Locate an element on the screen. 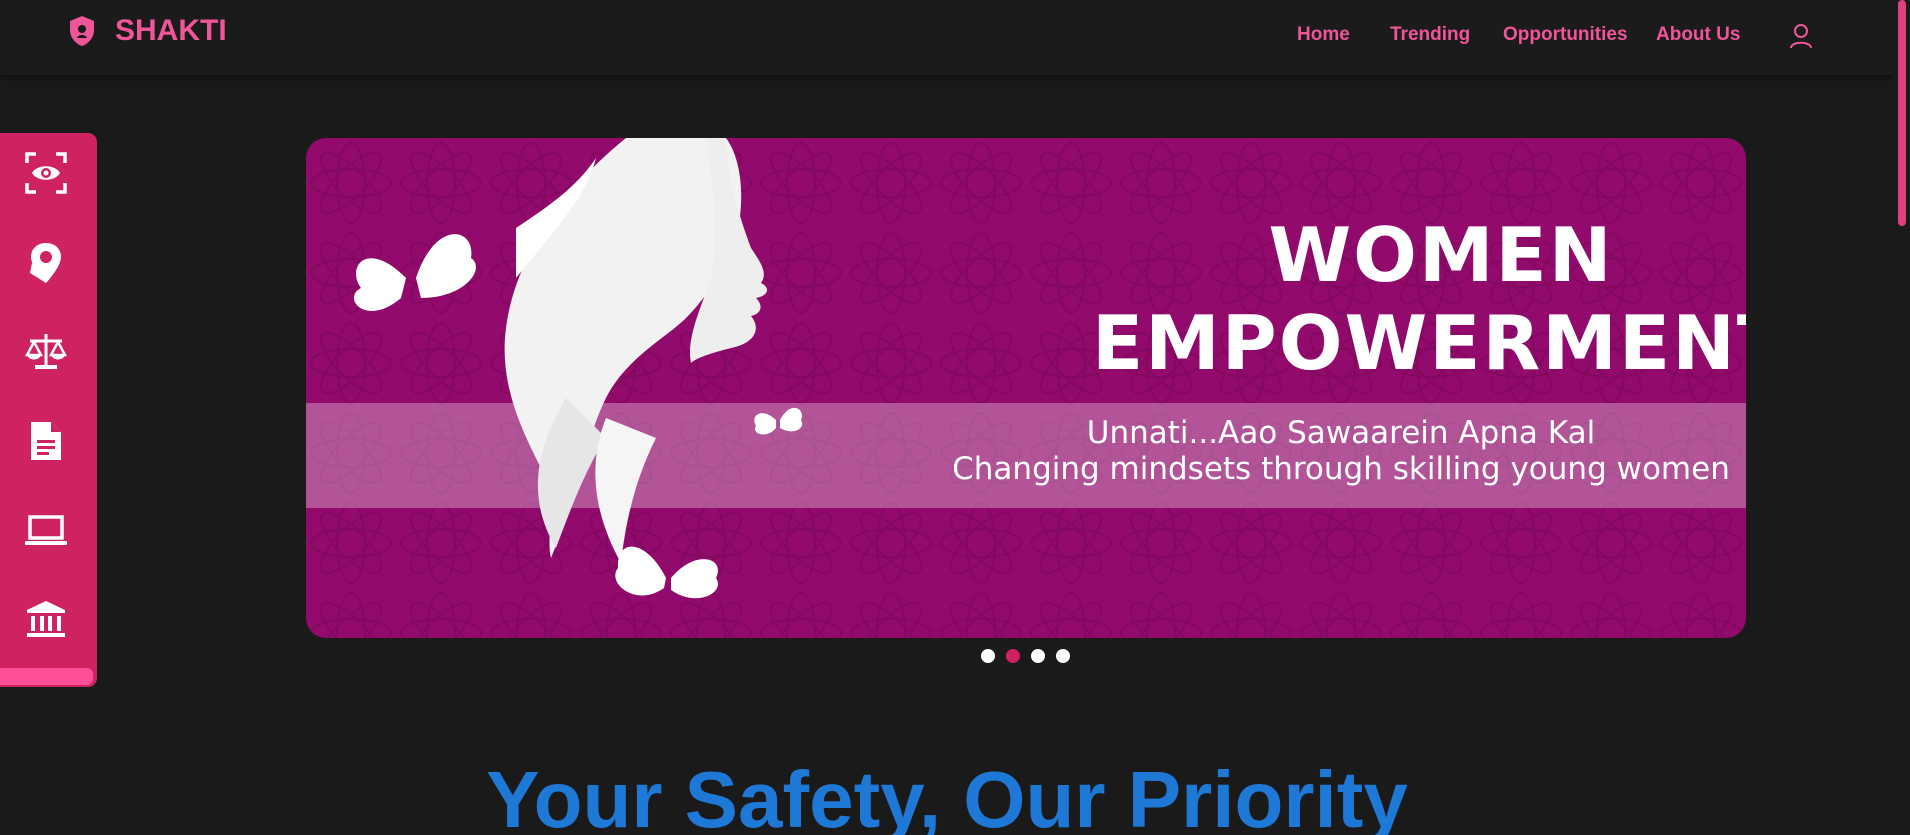 The image size is (1910, 835). hero-title-line1: WOMEN is located at coordinates (1441, 255).